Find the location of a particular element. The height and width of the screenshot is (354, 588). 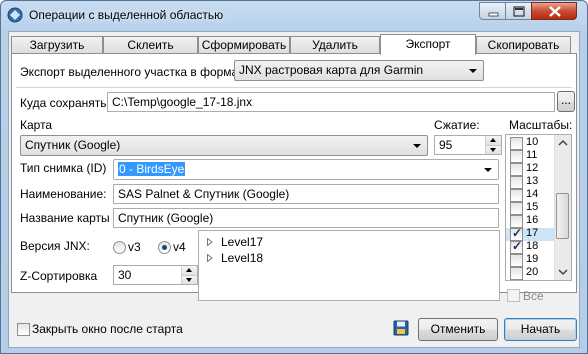

scale-label: 10 is located at coordinates (532, 142).